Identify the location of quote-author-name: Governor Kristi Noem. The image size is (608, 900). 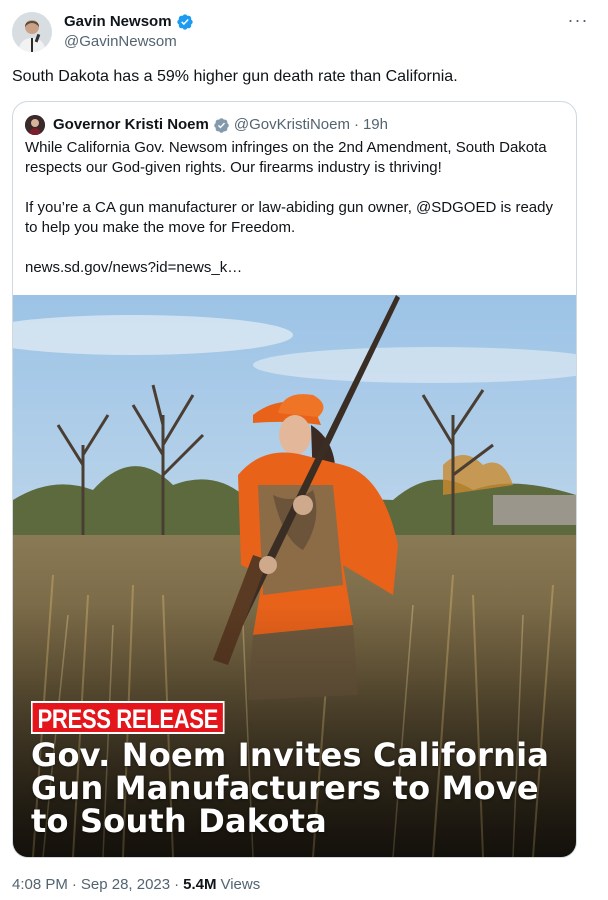
(131, 125).